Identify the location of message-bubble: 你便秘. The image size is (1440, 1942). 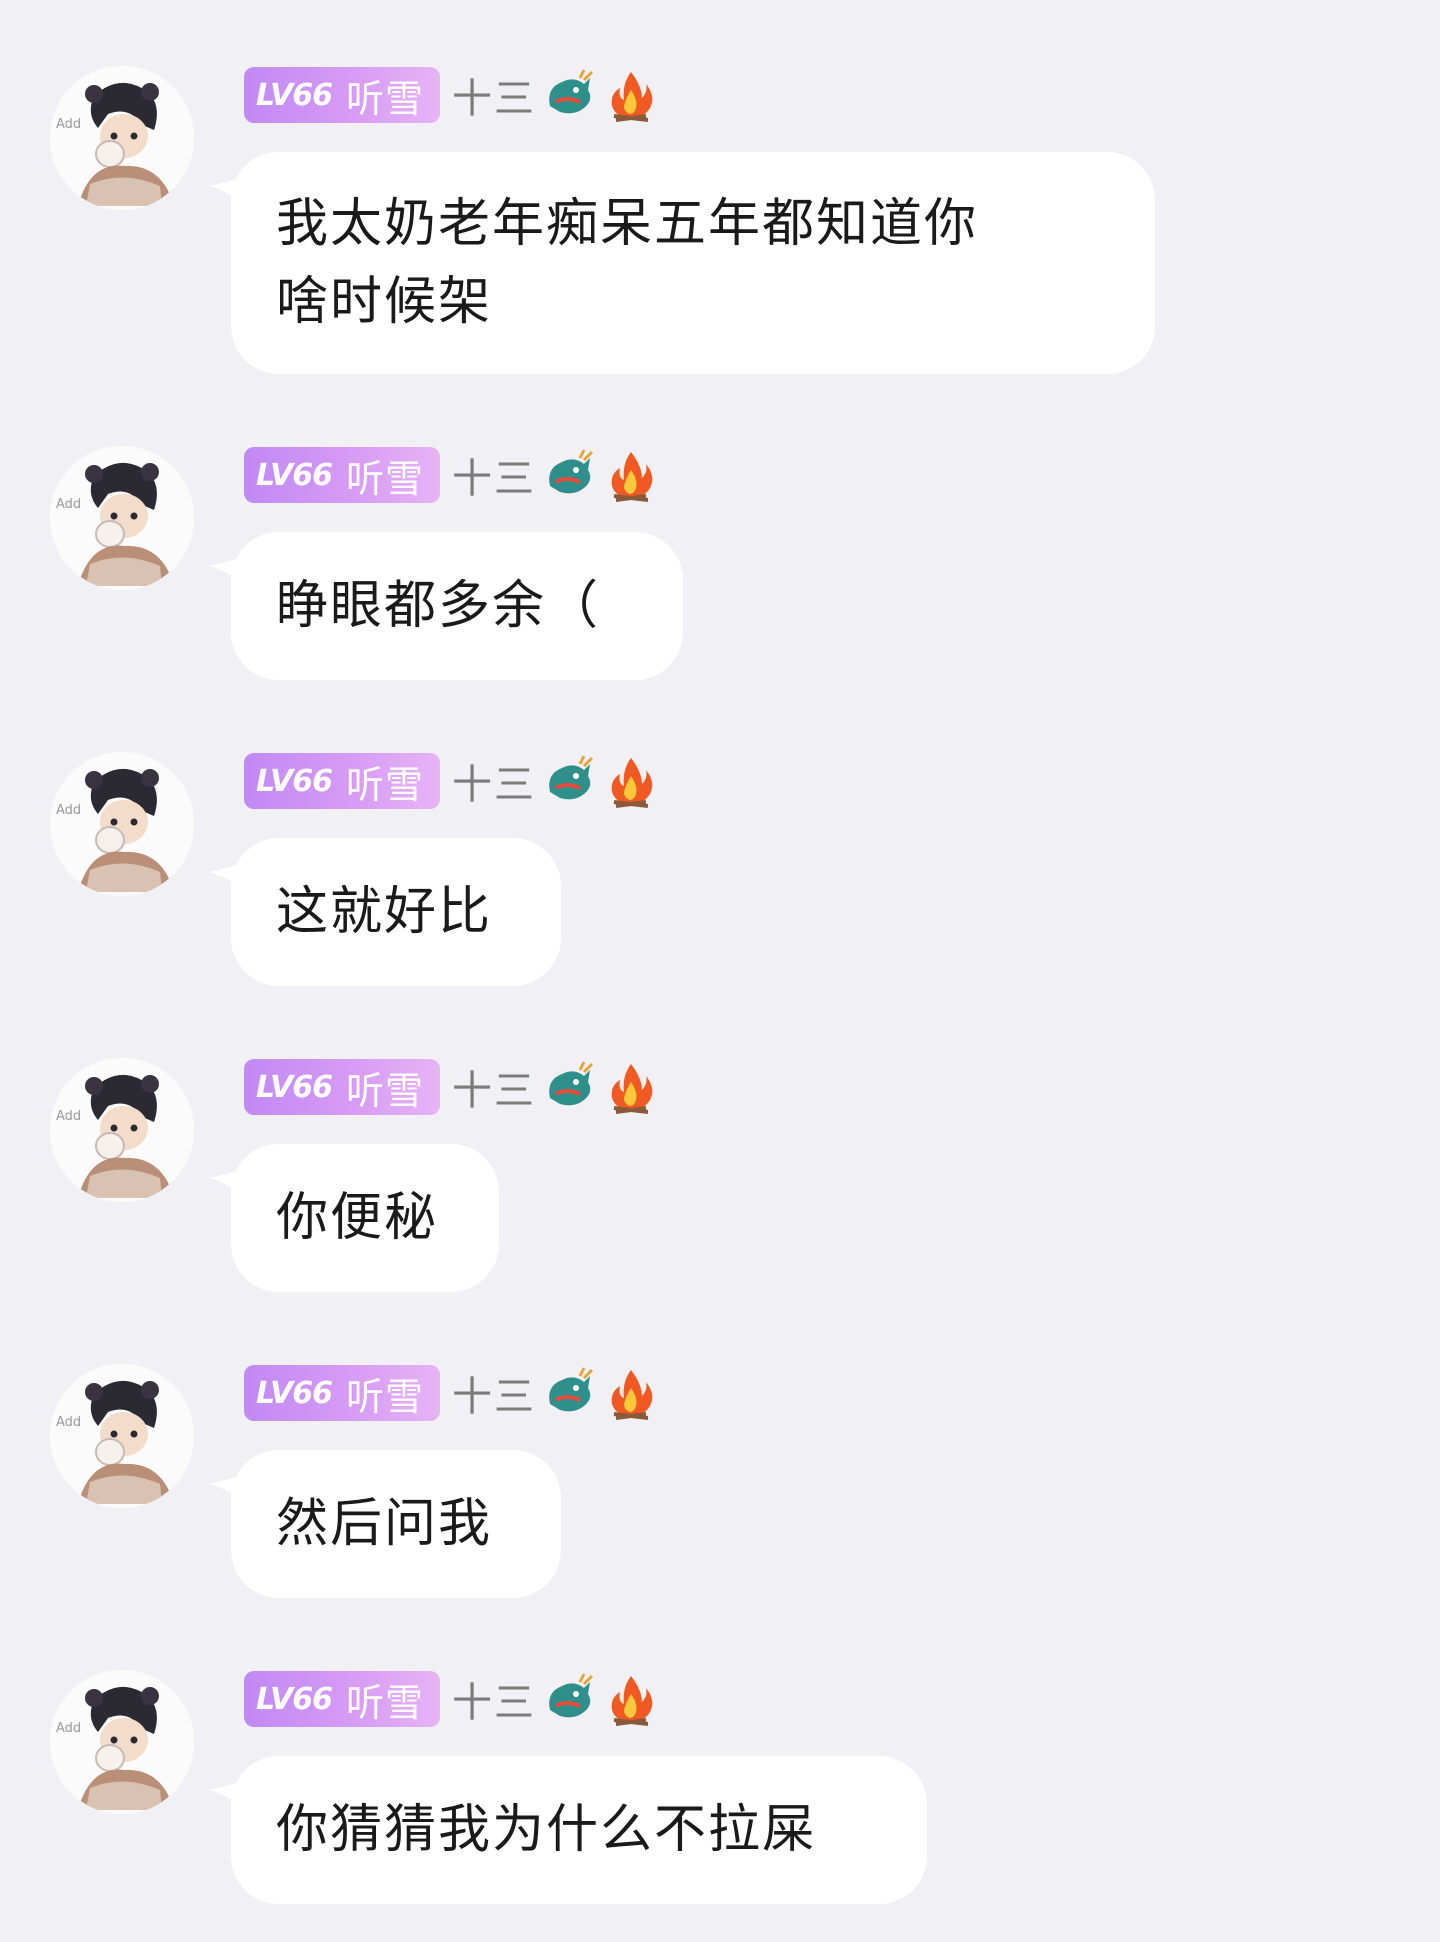
(354, 1218).